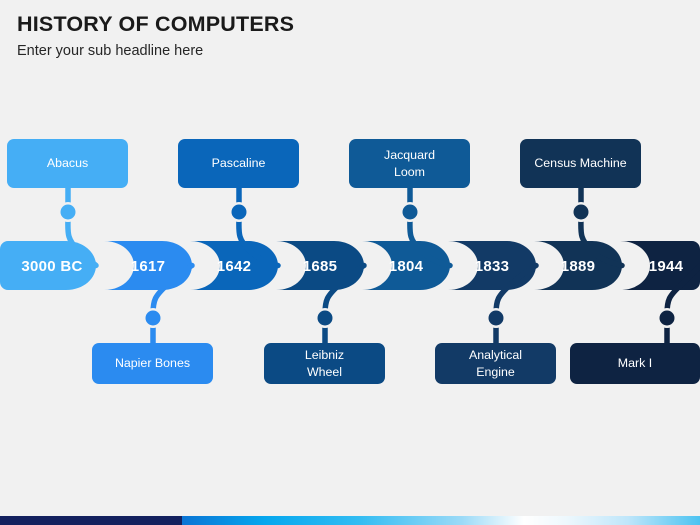  I want to click on label-card-abacus: Abacus, so click(67, 163).